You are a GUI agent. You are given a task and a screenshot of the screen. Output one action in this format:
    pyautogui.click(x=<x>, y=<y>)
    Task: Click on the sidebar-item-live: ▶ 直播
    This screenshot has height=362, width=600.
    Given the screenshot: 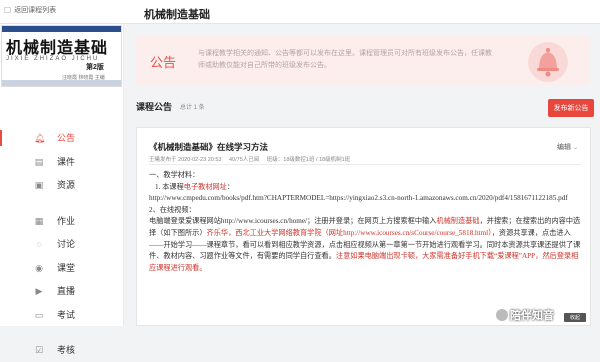 What is the action you would take?
    pyautogui.click(x=61, y=291)
    